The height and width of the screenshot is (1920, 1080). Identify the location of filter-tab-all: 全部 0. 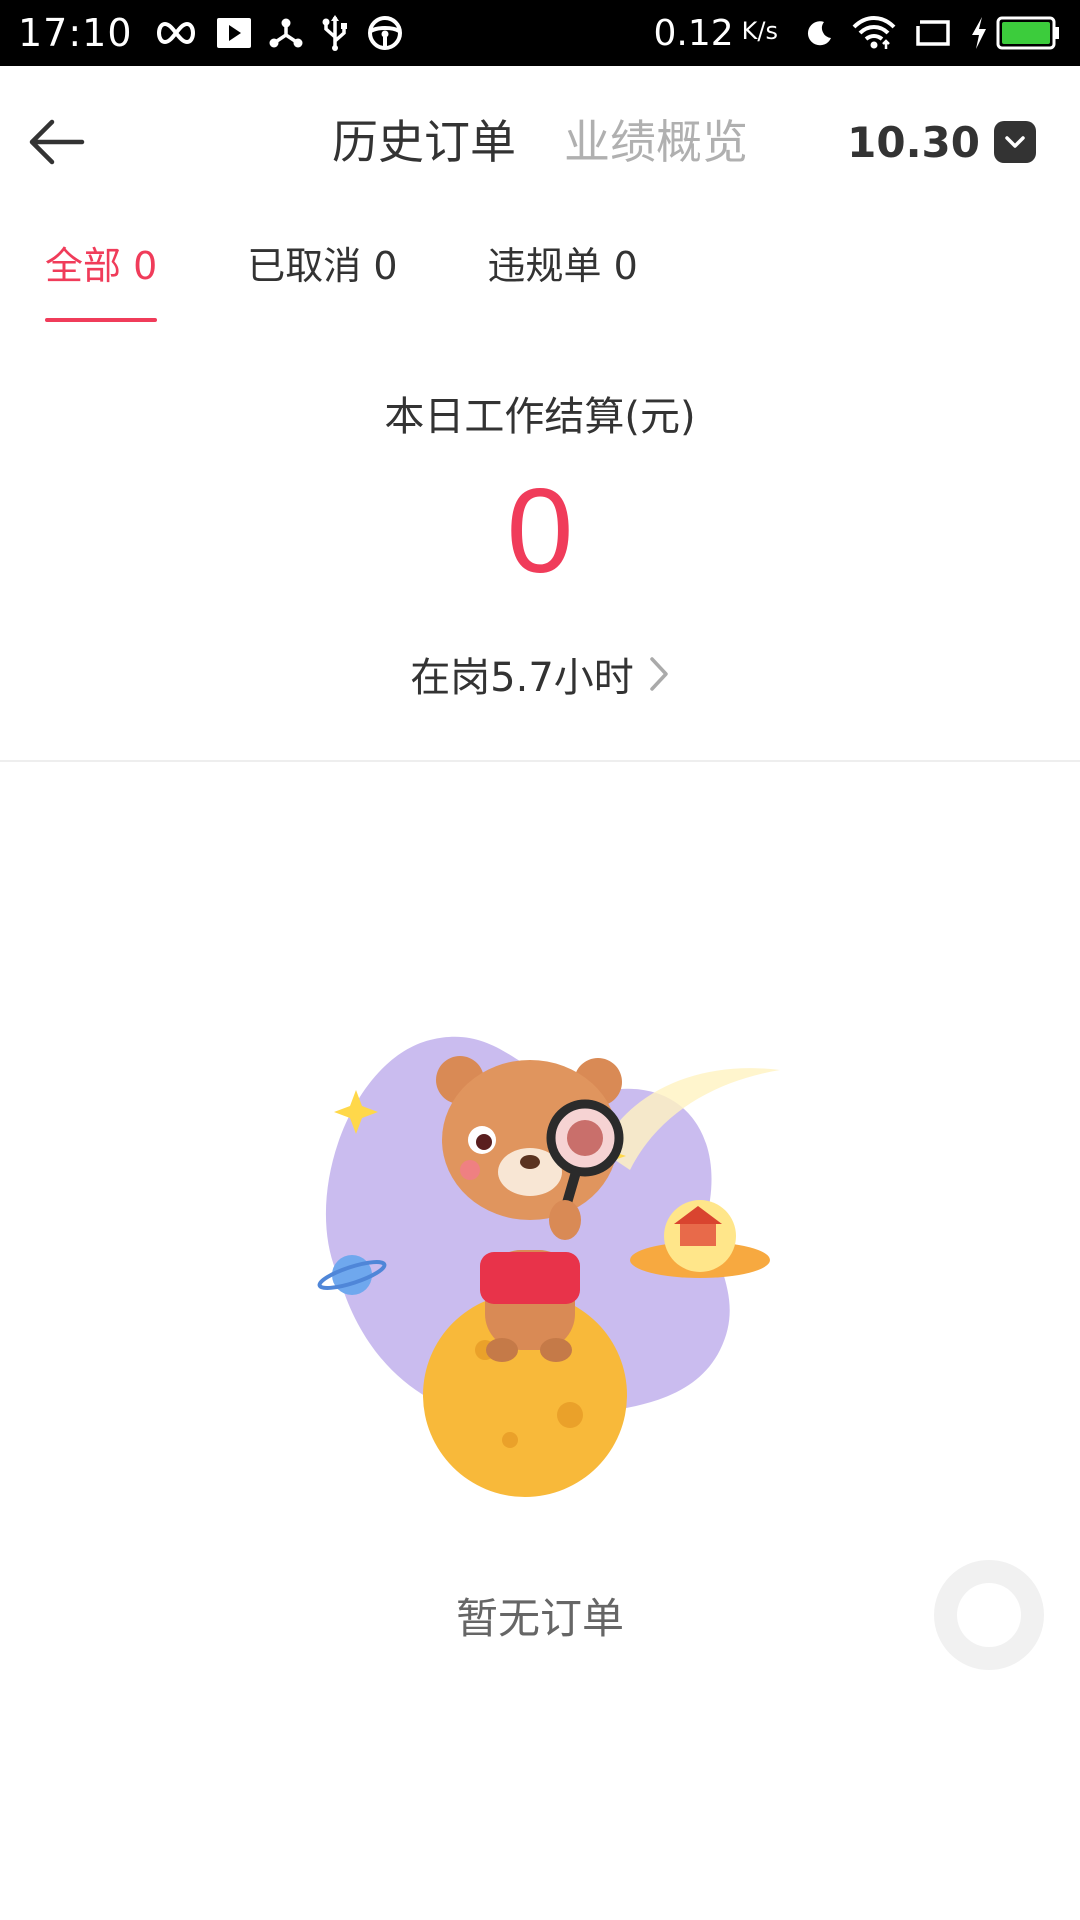
(101, 271).